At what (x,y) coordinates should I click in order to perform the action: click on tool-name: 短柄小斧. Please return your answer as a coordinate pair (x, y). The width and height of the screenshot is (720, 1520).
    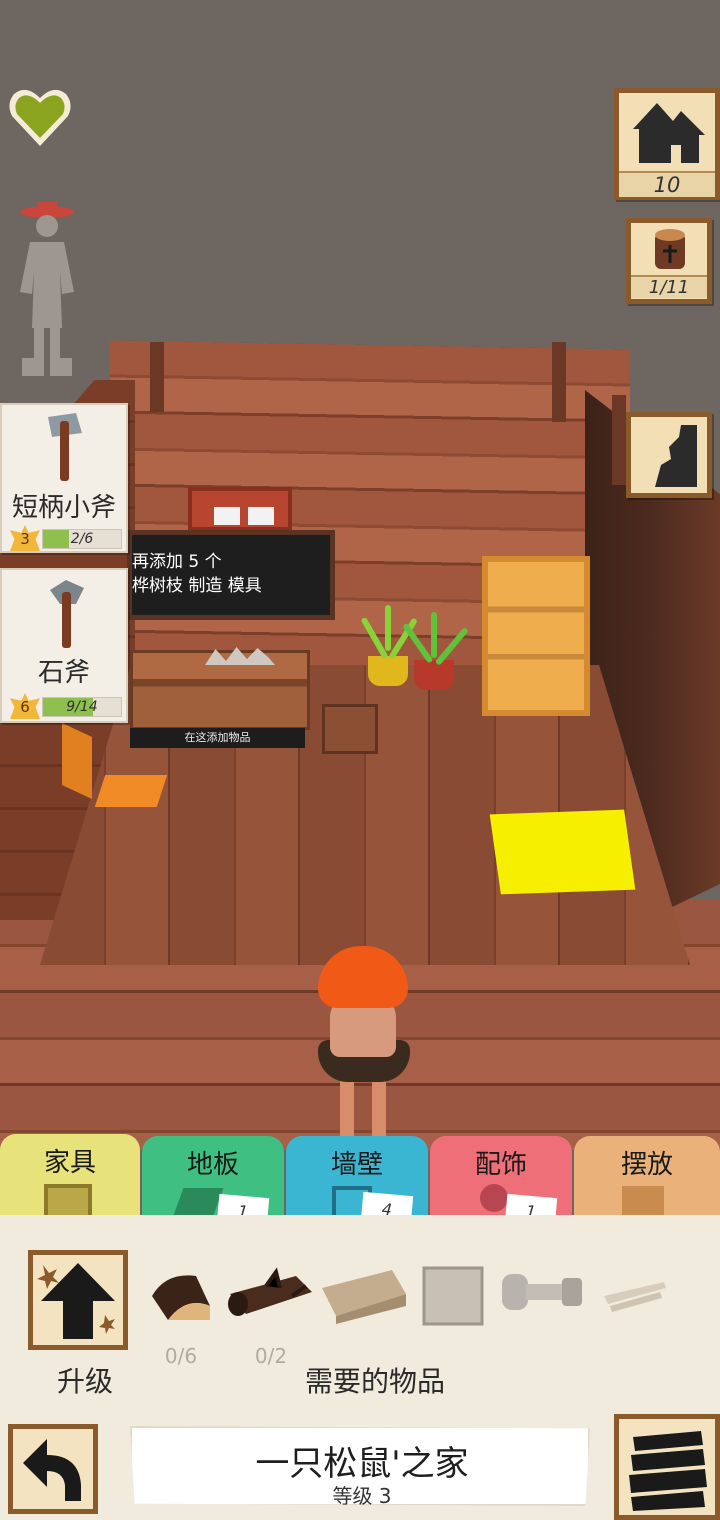
    Looking at the image, I should click on (63, 508).